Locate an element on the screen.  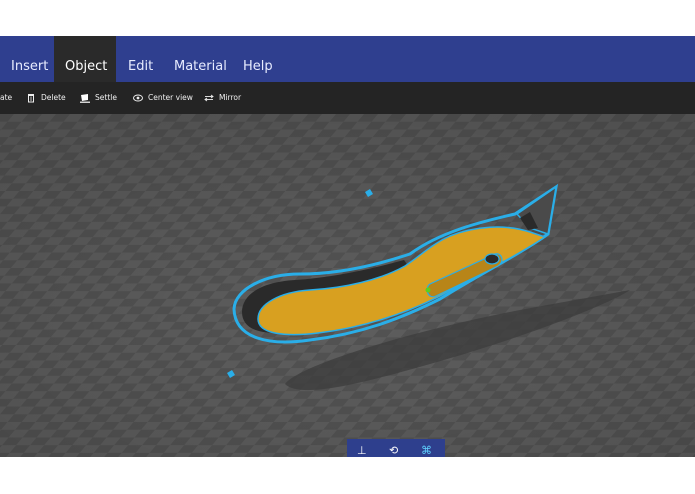
settle-label: Settle is located at coordinates (106, 97).